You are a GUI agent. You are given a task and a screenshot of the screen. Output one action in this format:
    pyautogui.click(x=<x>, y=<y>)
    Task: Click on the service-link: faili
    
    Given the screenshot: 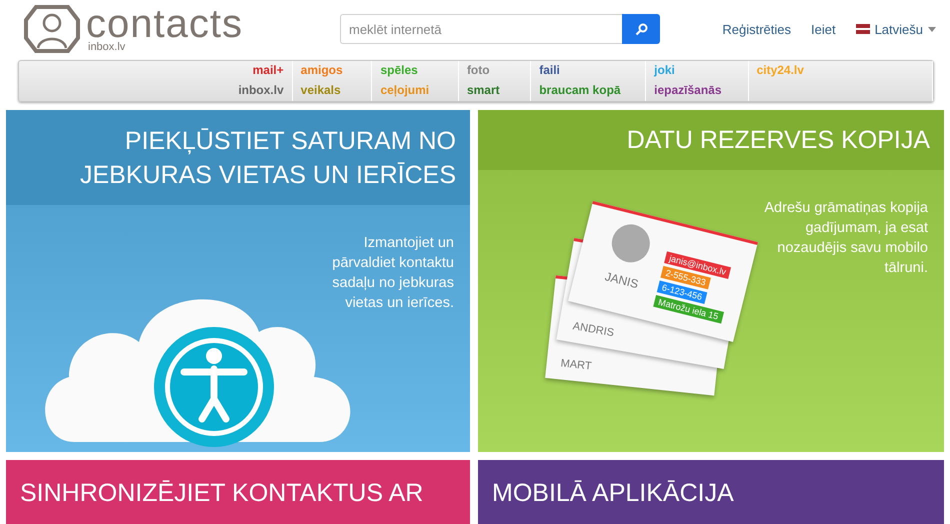 What is the action you would take?
    pyautogui.click(x=549, y=71)
    